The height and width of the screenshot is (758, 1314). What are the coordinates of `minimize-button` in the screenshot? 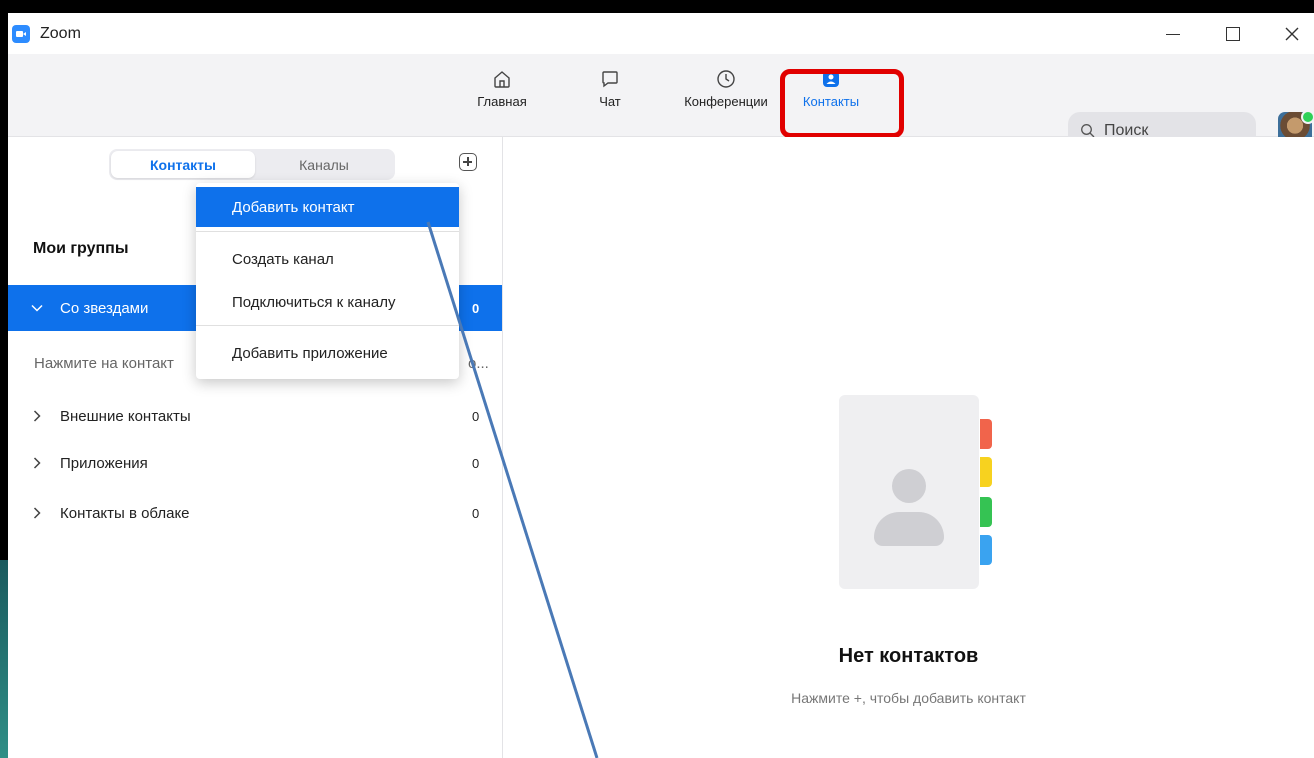 It's located at (1173, 34).